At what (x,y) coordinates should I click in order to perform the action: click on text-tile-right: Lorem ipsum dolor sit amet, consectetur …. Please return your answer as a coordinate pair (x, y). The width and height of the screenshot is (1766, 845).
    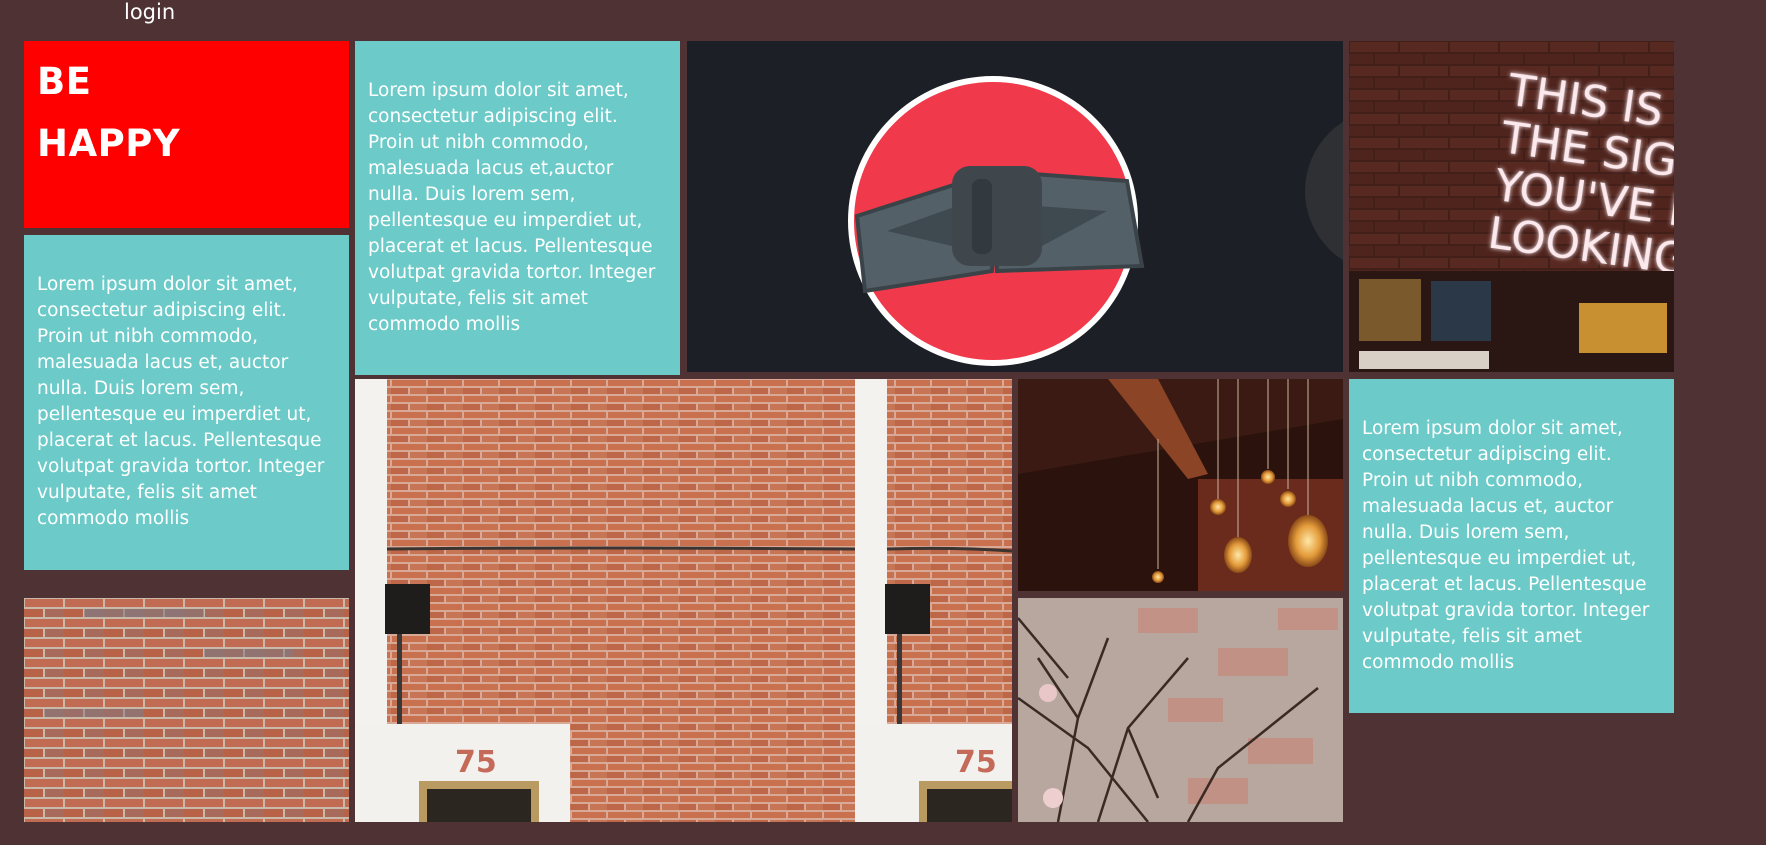
    Looking at the image, I should click on (1511, 546).